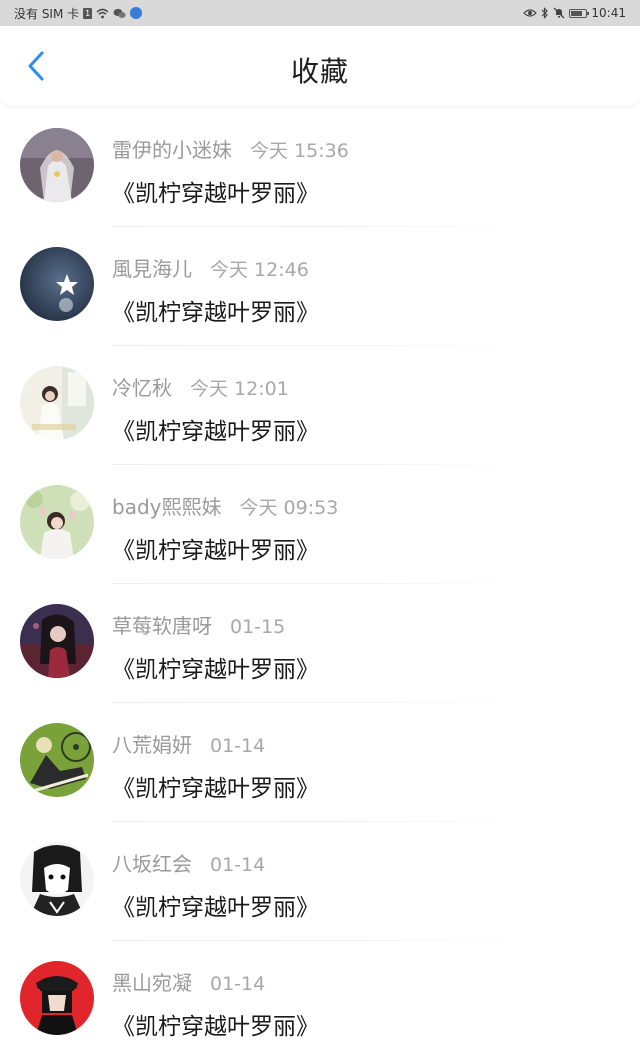 The height and width of the screenshot is (1060, 640). I want to click on username: 冷忆秋, so click(142, 386).